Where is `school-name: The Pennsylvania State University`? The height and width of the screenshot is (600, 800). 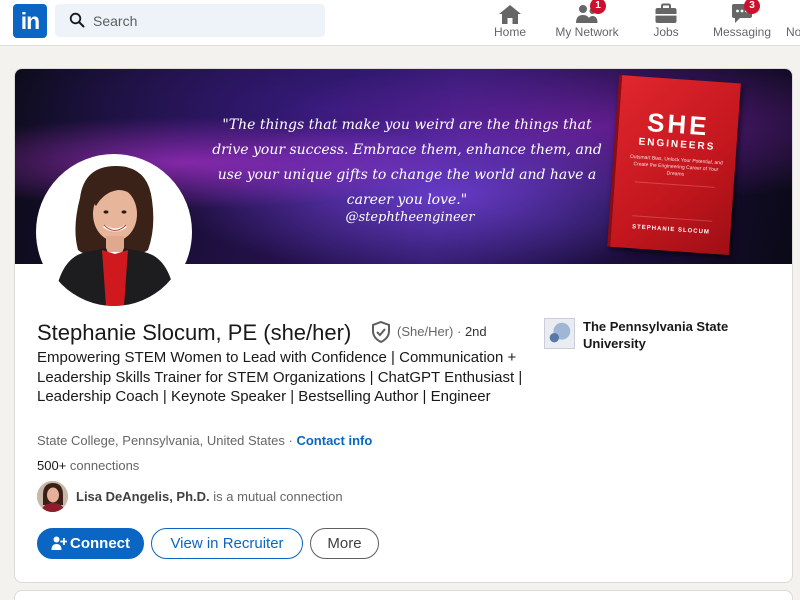
school-name: The Pennsylvania State University is located at coordinates (656, 335).